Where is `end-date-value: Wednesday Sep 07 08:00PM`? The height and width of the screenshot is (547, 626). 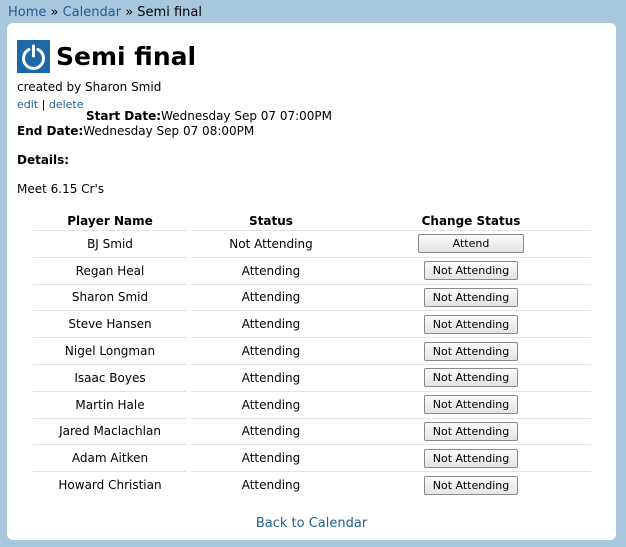
end-date-value: Wednesday Sep 07 08:00PM is located at coordinates (169, 131).